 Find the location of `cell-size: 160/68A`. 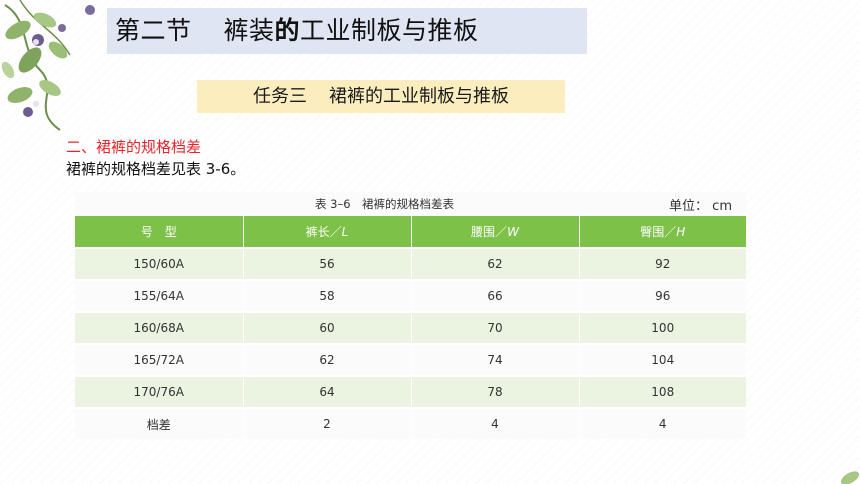

cell-size: 160/68A is located at coordinates (159, 327).